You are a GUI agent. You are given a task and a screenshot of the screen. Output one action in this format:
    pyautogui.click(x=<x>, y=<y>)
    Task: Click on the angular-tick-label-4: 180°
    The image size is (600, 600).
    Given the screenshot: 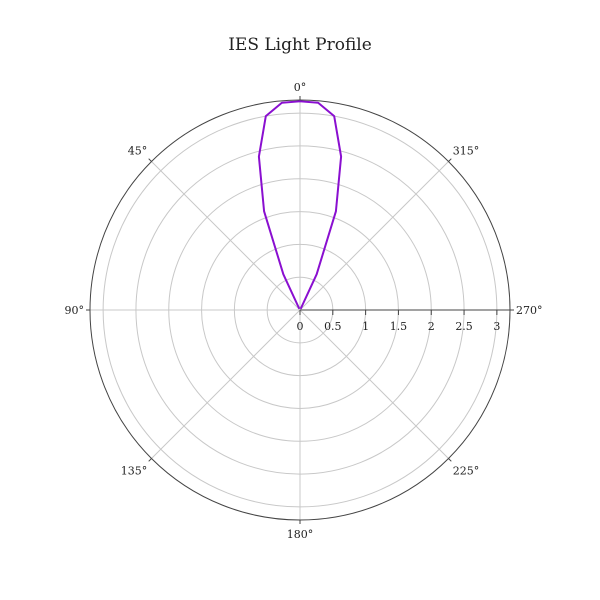 What is the action you would take?
    pyautogui.click(x=300, y=534)
    